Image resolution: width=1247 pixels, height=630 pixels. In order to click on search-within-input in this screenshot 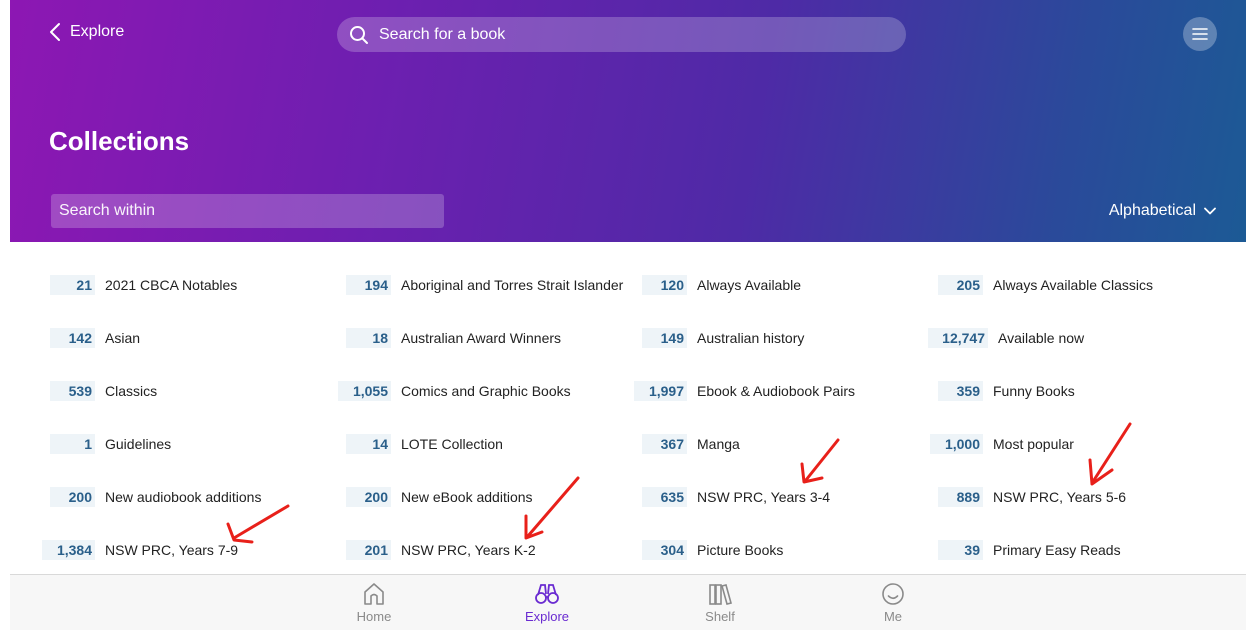, I will do `click(247, 211)`.